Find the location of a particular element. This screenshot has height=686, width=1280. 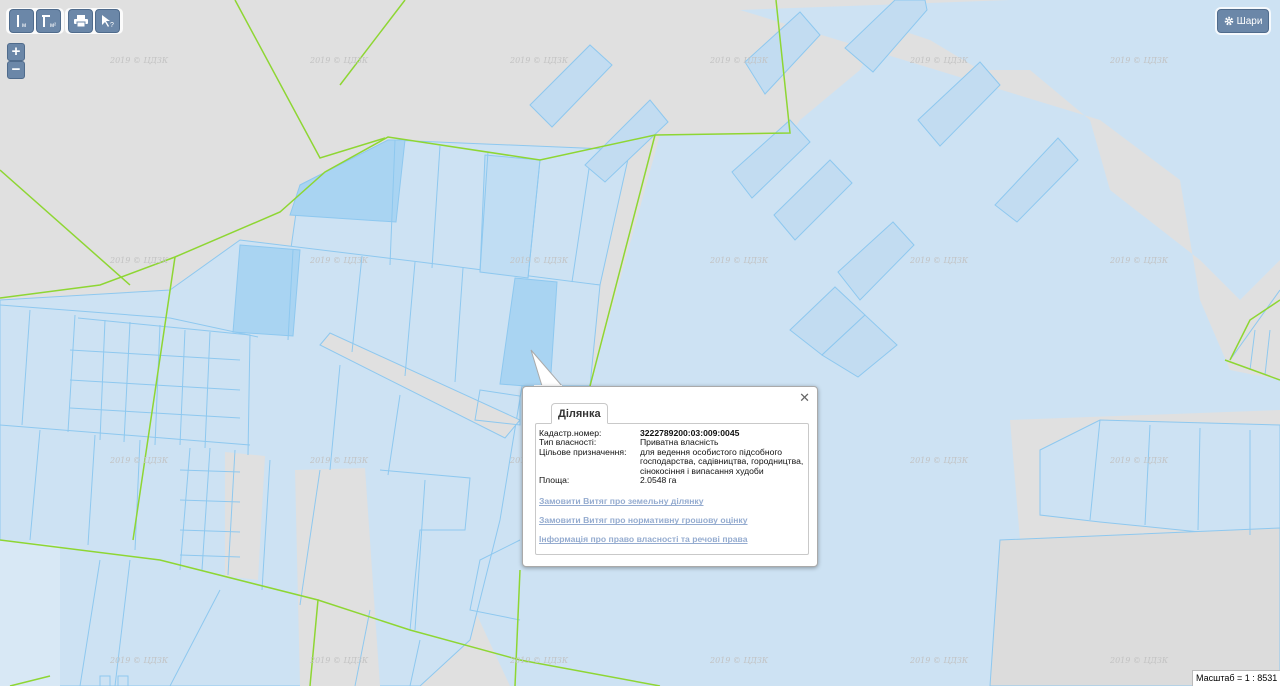

svg-text: м² is located at coordinates (53, 25).